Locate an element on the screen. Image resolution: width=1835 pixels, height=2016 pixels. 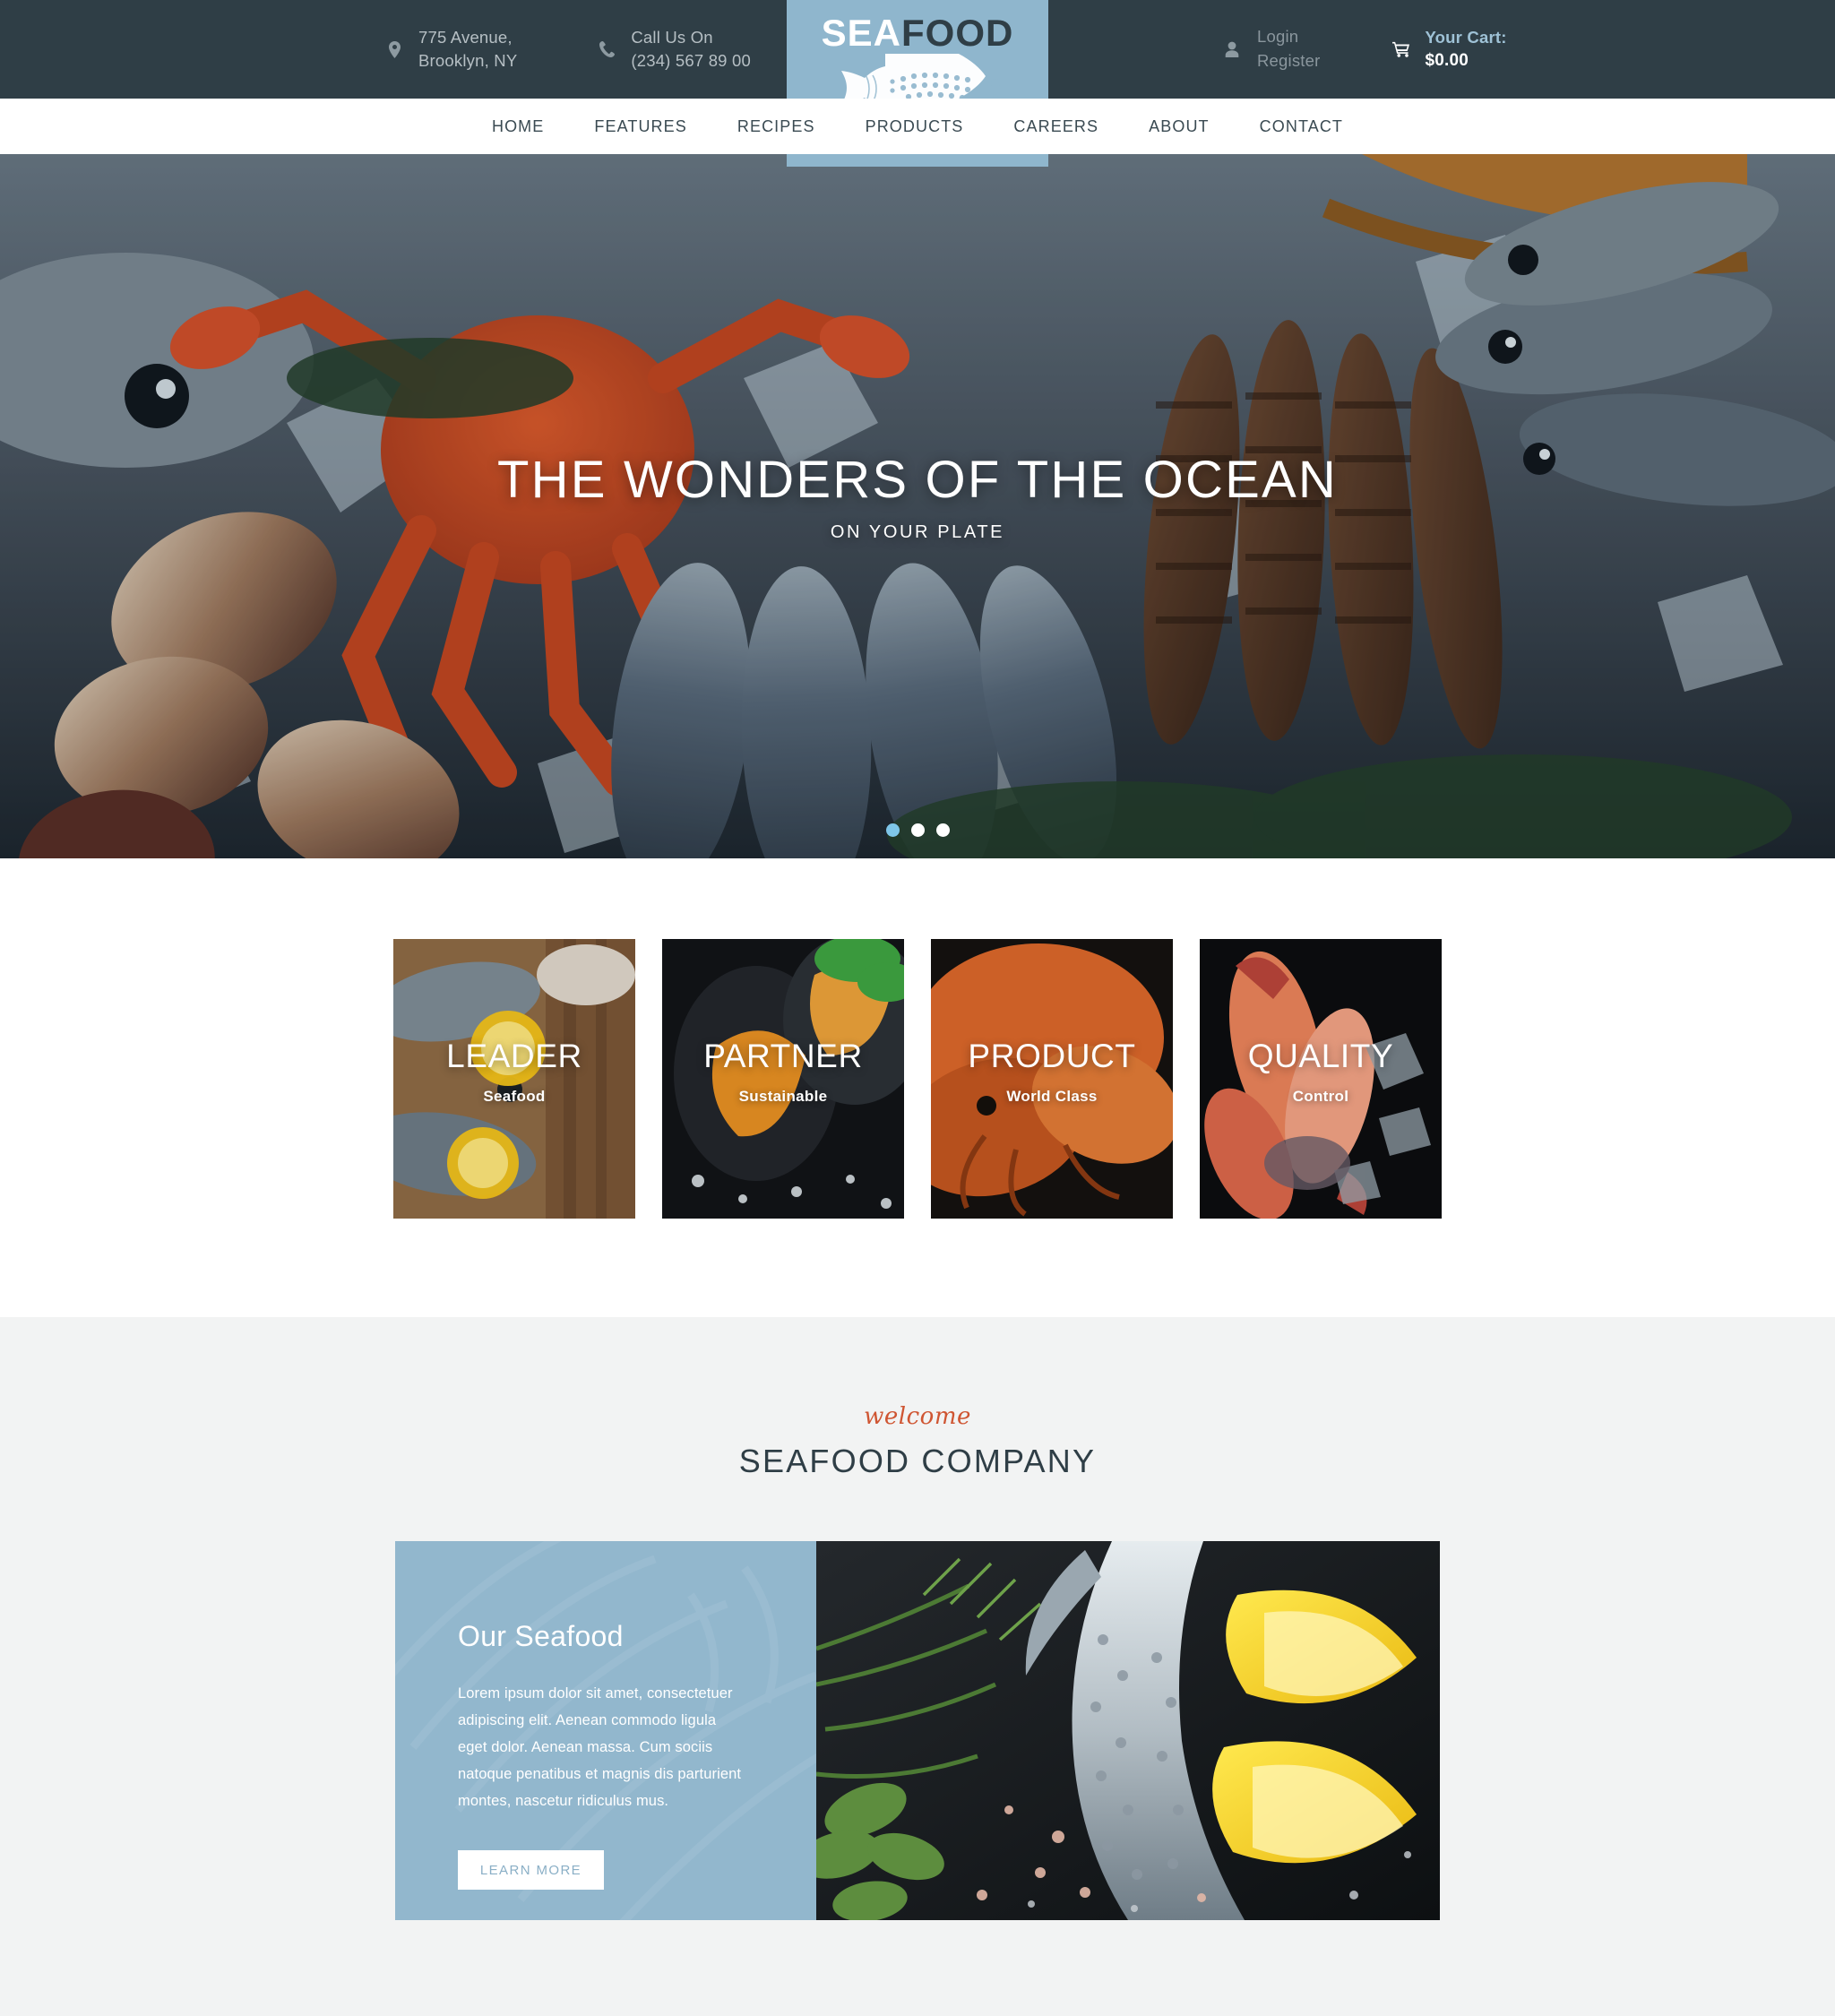
carousel-dots is located at coordinates (917, 830).